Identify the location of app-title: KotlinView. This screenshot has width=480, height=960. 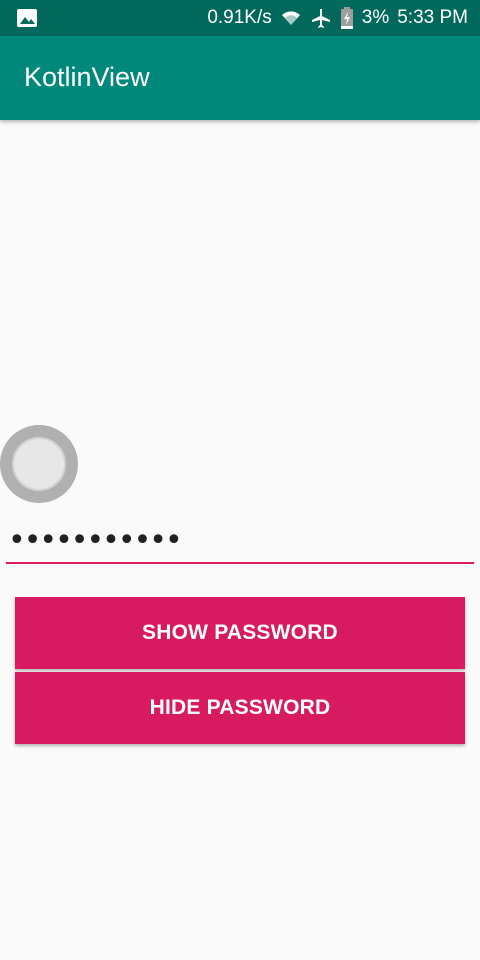
(87, 77).